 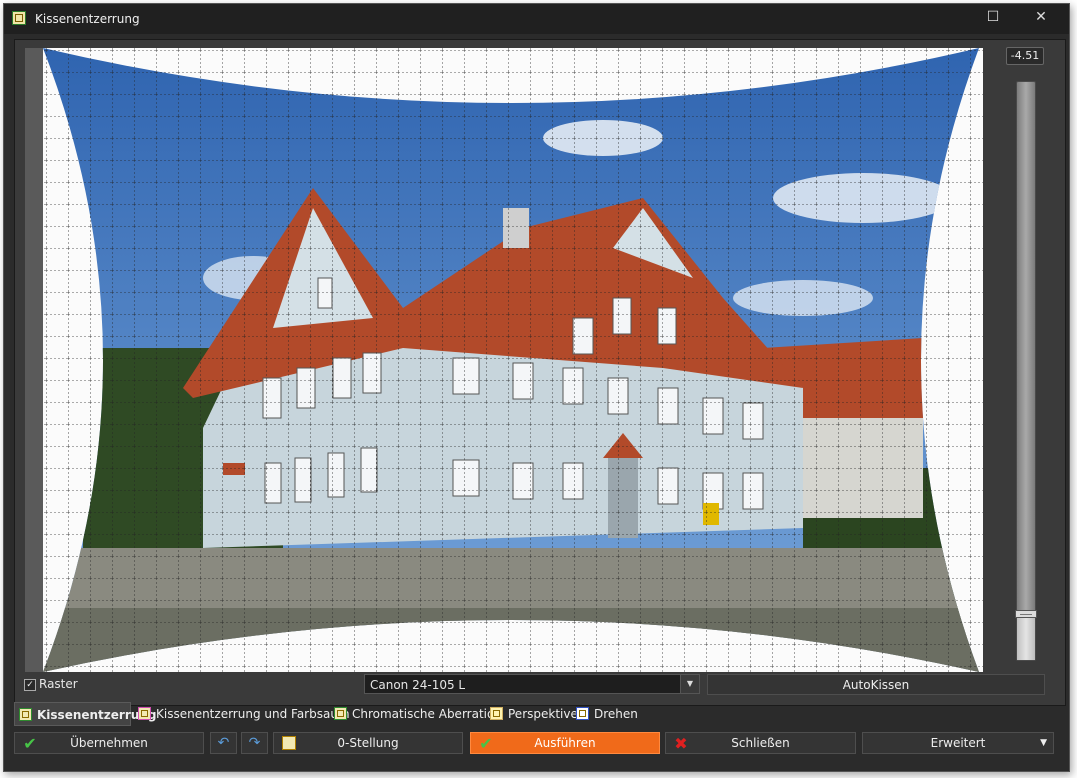 I want to click on lens-dropdown: Canon 24-105 L ▼, so click(x=532, y=684).